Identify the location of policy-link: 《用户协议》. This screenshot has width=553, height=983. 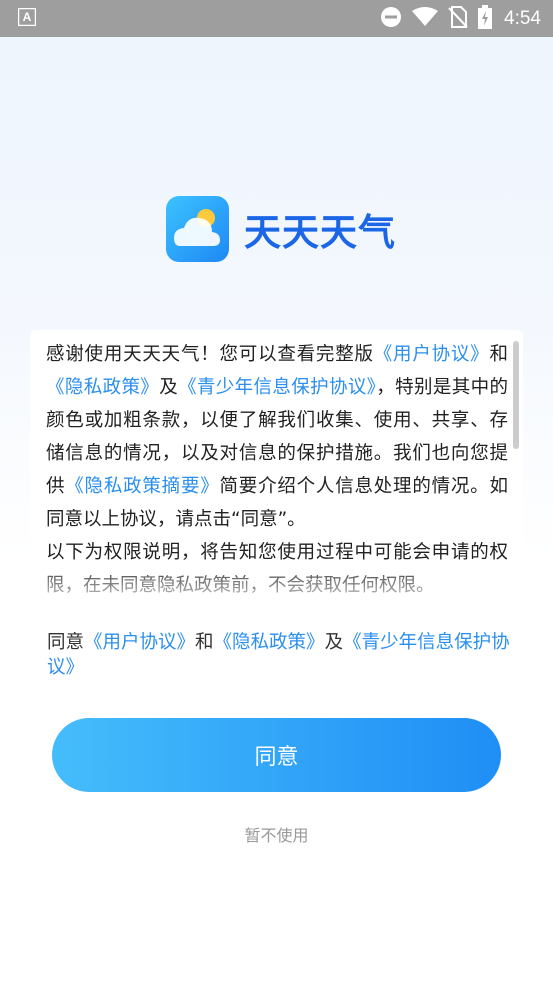
(432, 354).